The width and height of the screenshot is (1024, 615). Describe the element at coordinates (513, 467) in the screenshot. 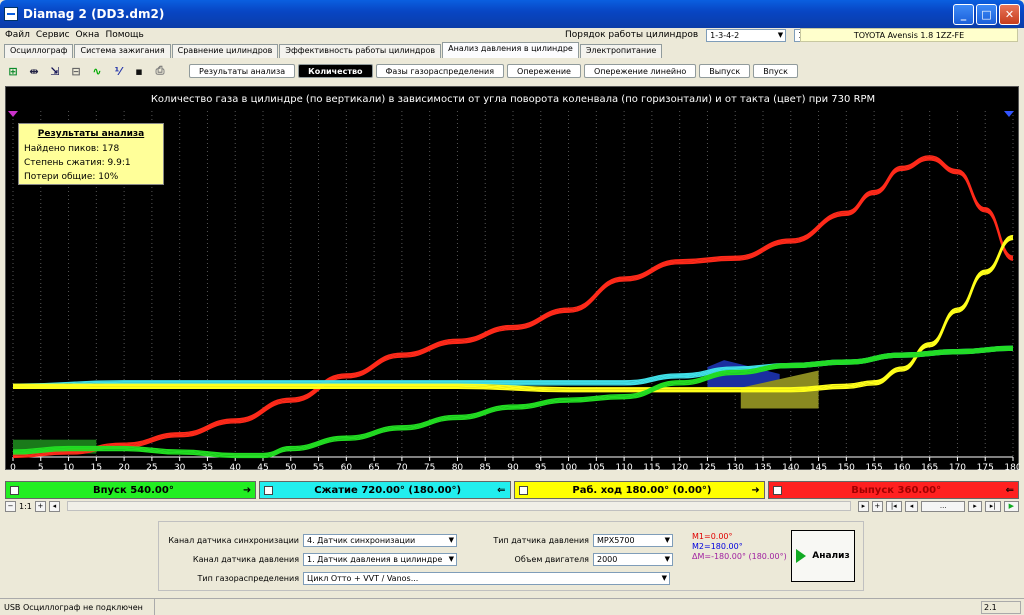

I see `x-tick-label: 90` at that location.